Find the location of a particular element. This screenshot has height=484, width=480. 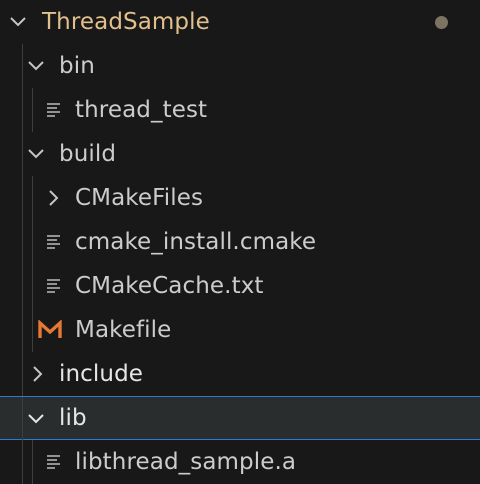

folder-label: bin is located at coordinates (77, 66).